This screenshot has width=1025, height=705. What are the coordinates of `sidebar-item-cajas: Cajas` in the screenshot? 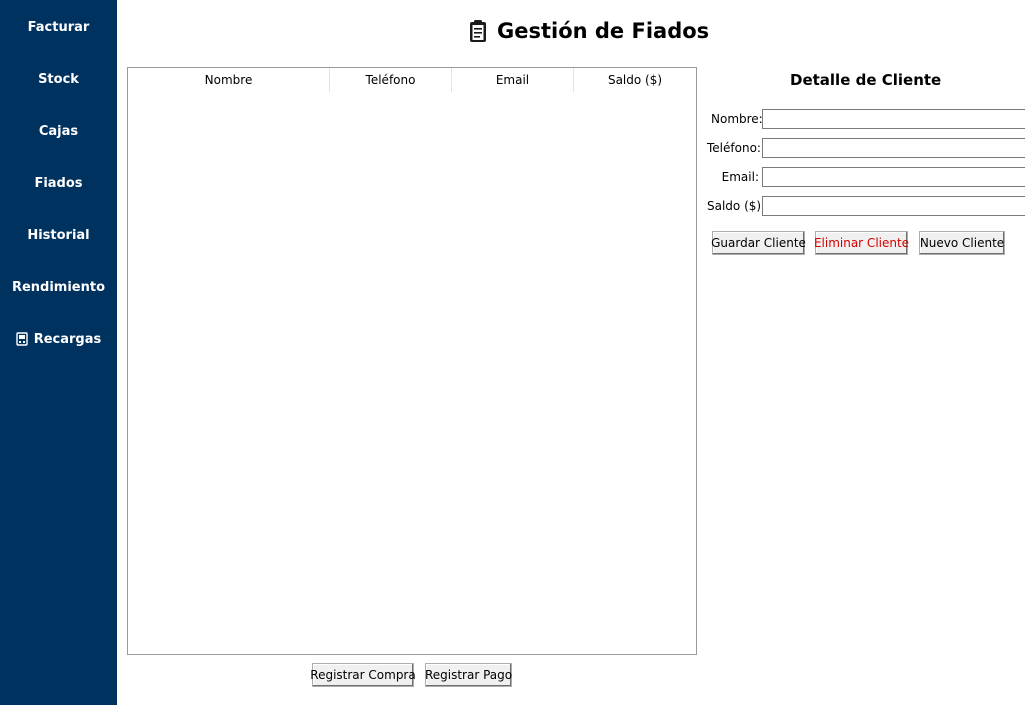 It's located at (58, 131).